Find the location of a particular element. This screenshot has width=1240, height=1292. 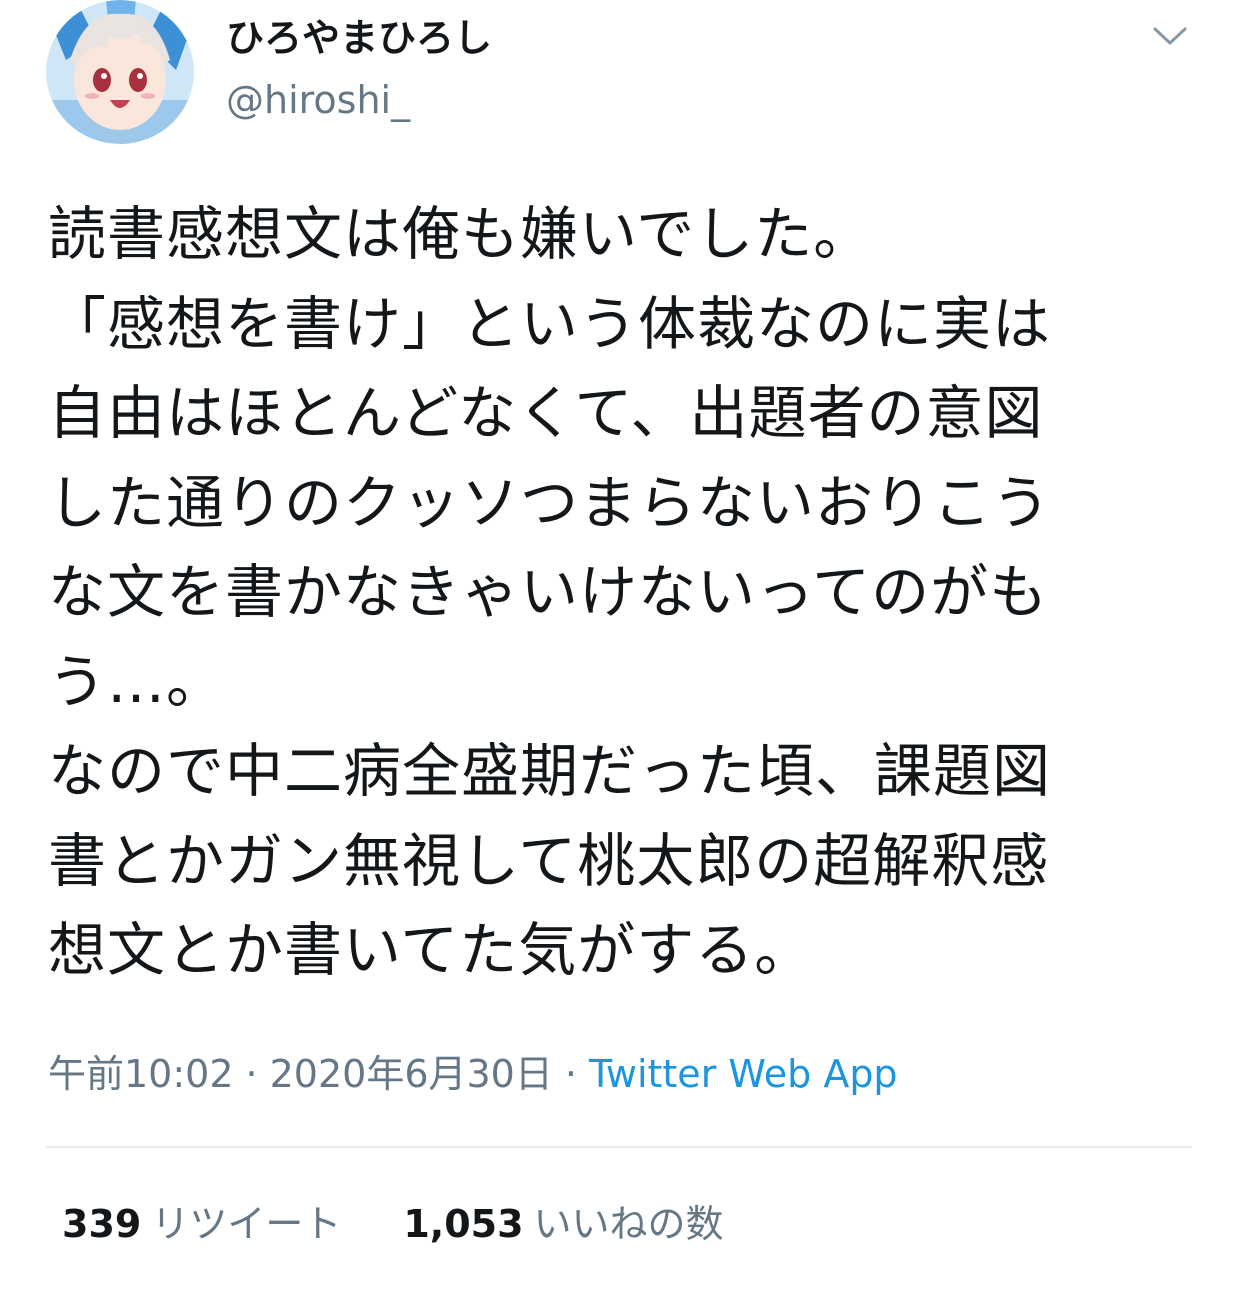

more-options-button is located at coordinates (1170, 36).